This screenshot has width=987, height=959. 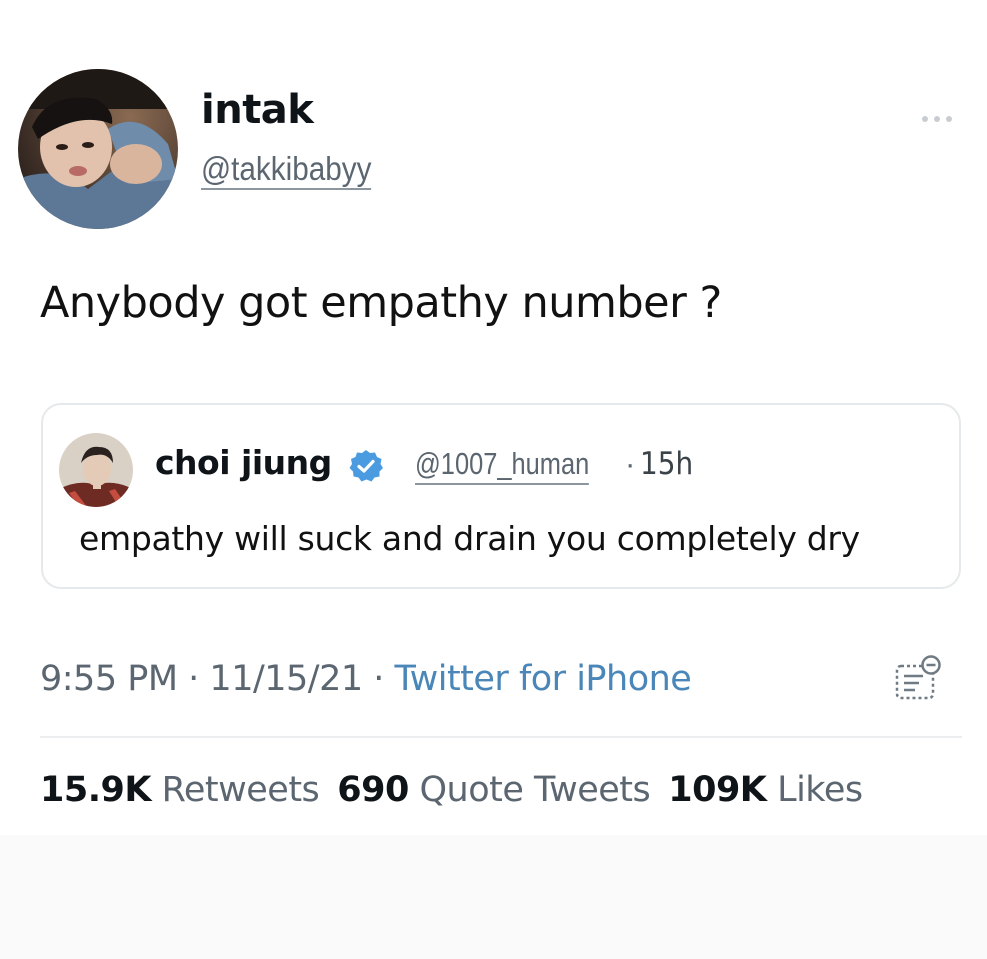 What do you see at coordinates (95, 790) in the screenshot?
I see `retweets-count: 15.9K` at bounding box center [95, 790].